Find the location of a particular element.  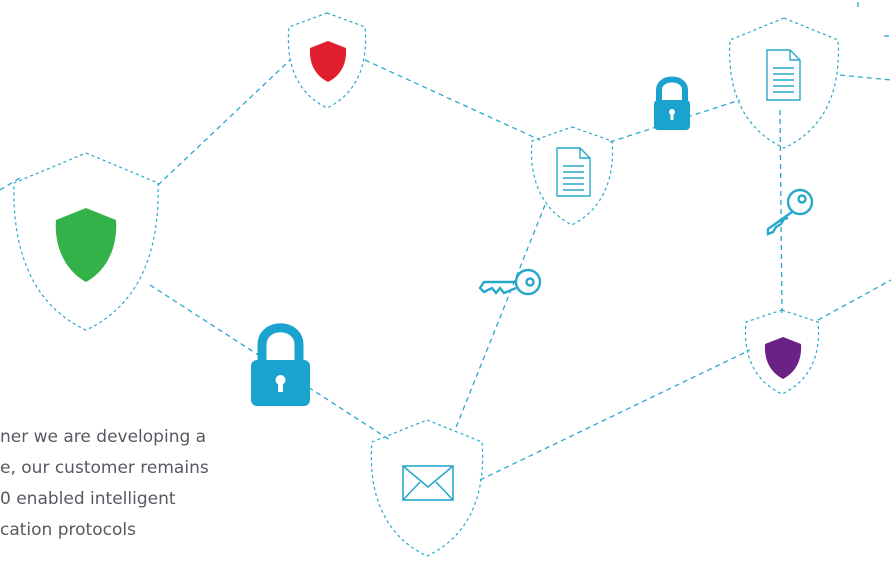

paragraph-line: e, our customer remains is located at coordinates (104, 468).